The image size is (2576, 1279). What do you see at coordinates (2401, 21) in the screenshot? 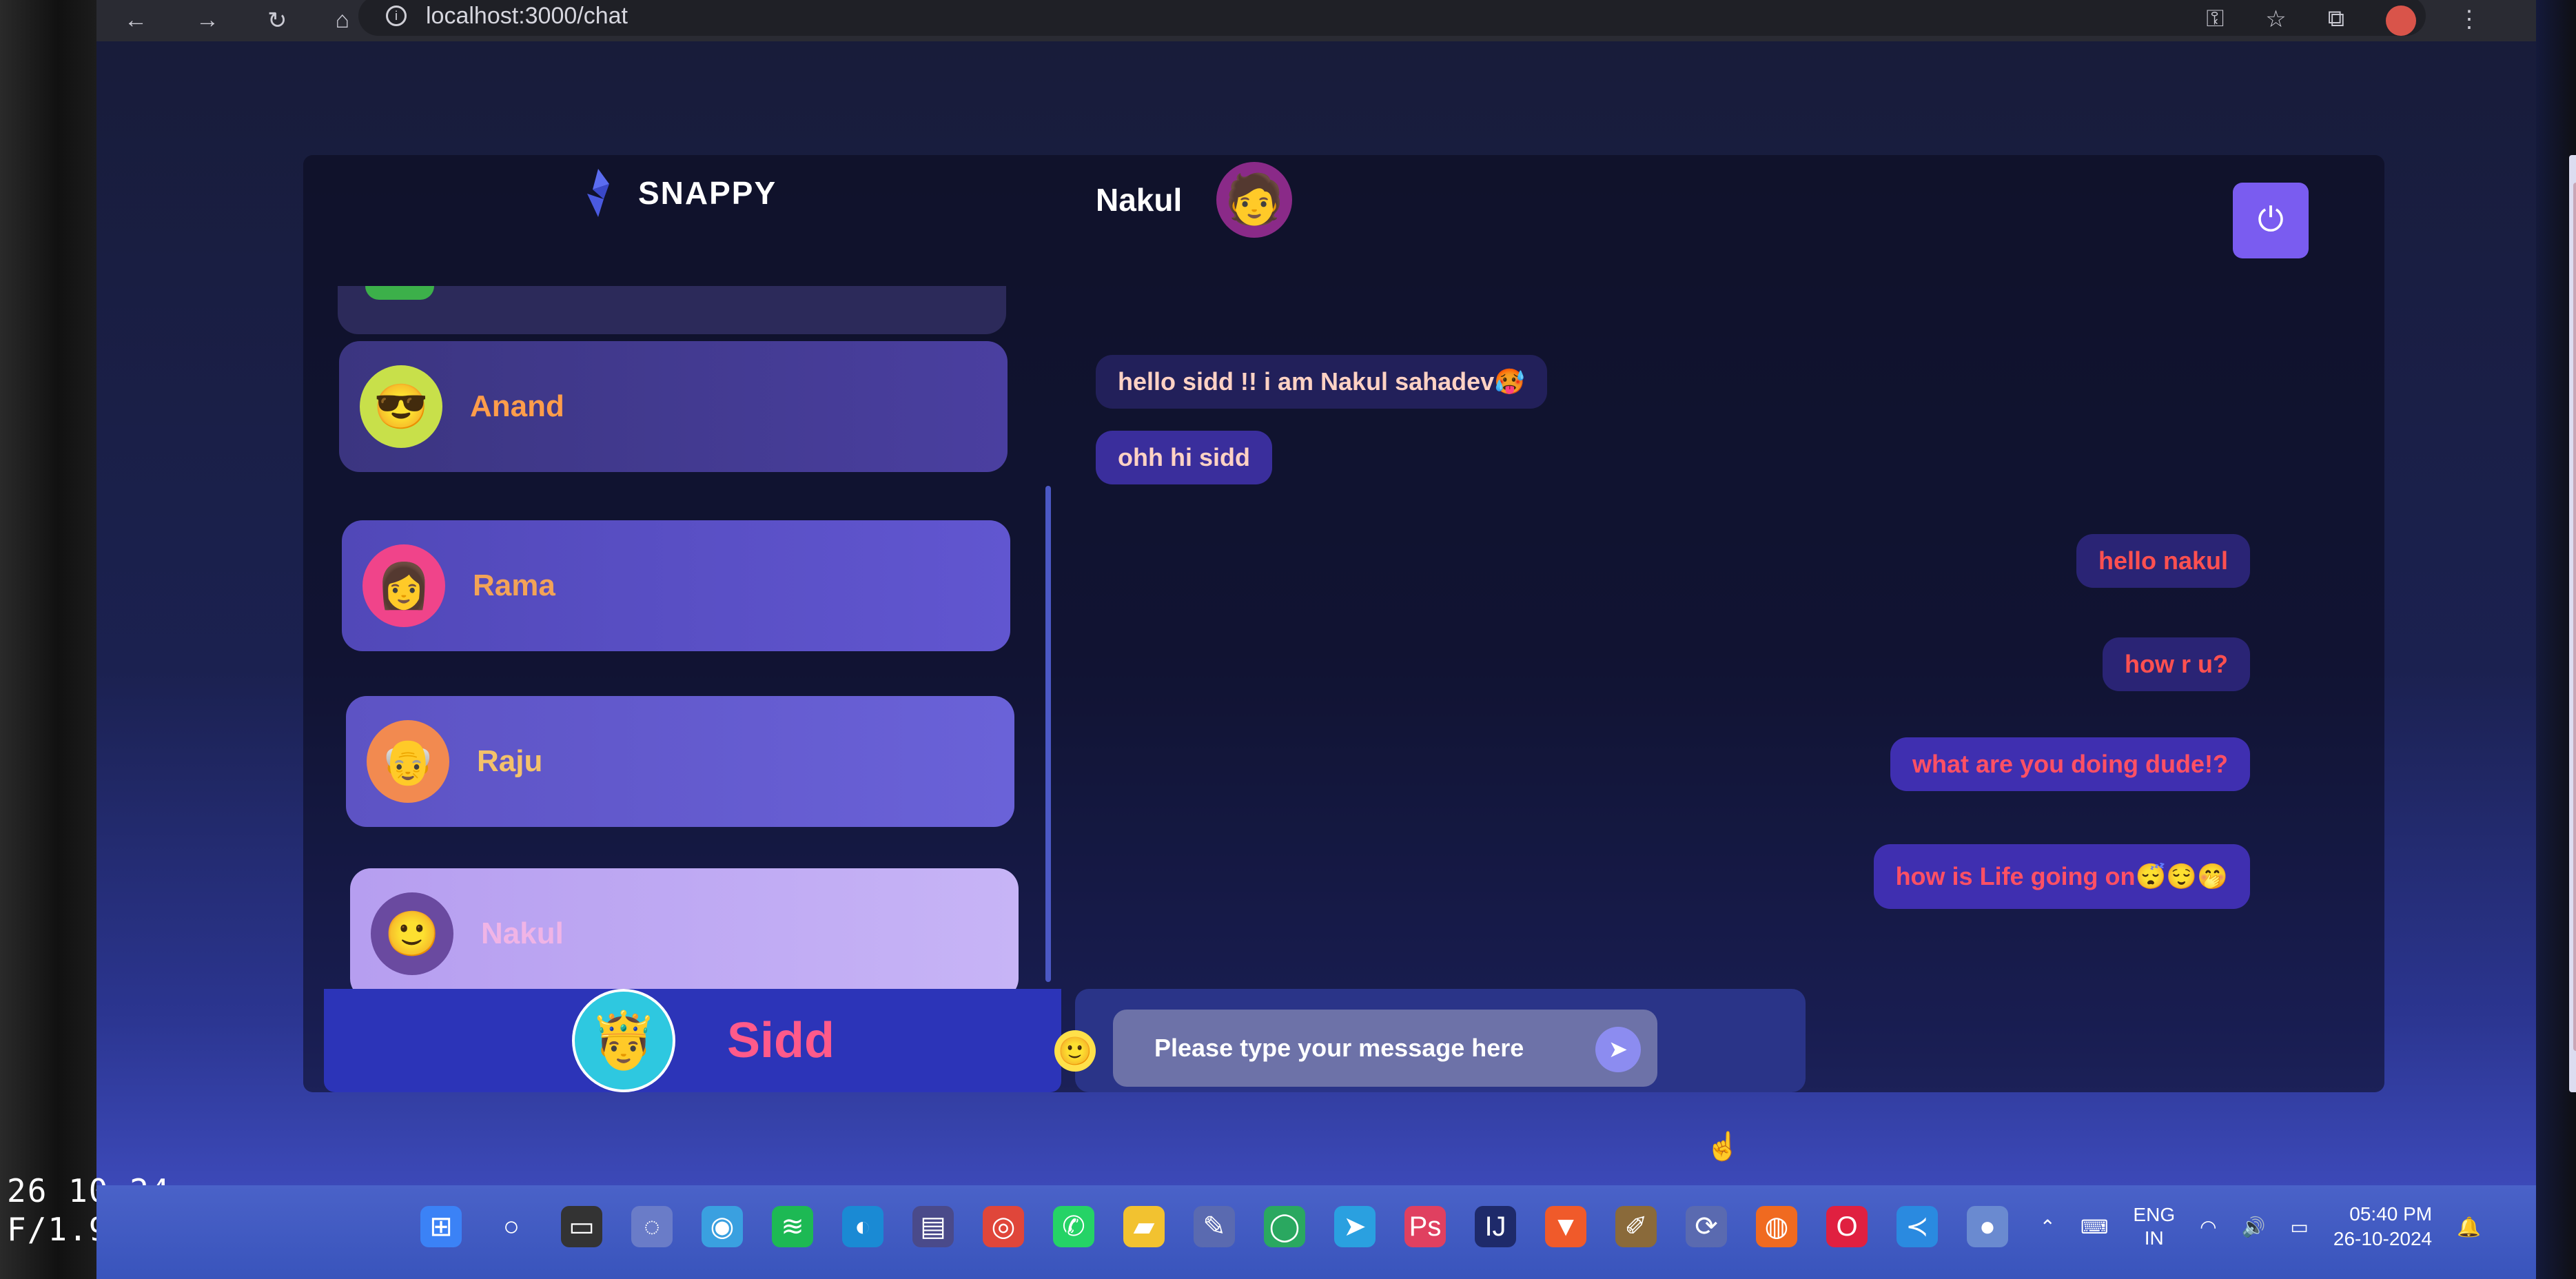
I see `profile-avatar` at bounding box center [2401, 21].